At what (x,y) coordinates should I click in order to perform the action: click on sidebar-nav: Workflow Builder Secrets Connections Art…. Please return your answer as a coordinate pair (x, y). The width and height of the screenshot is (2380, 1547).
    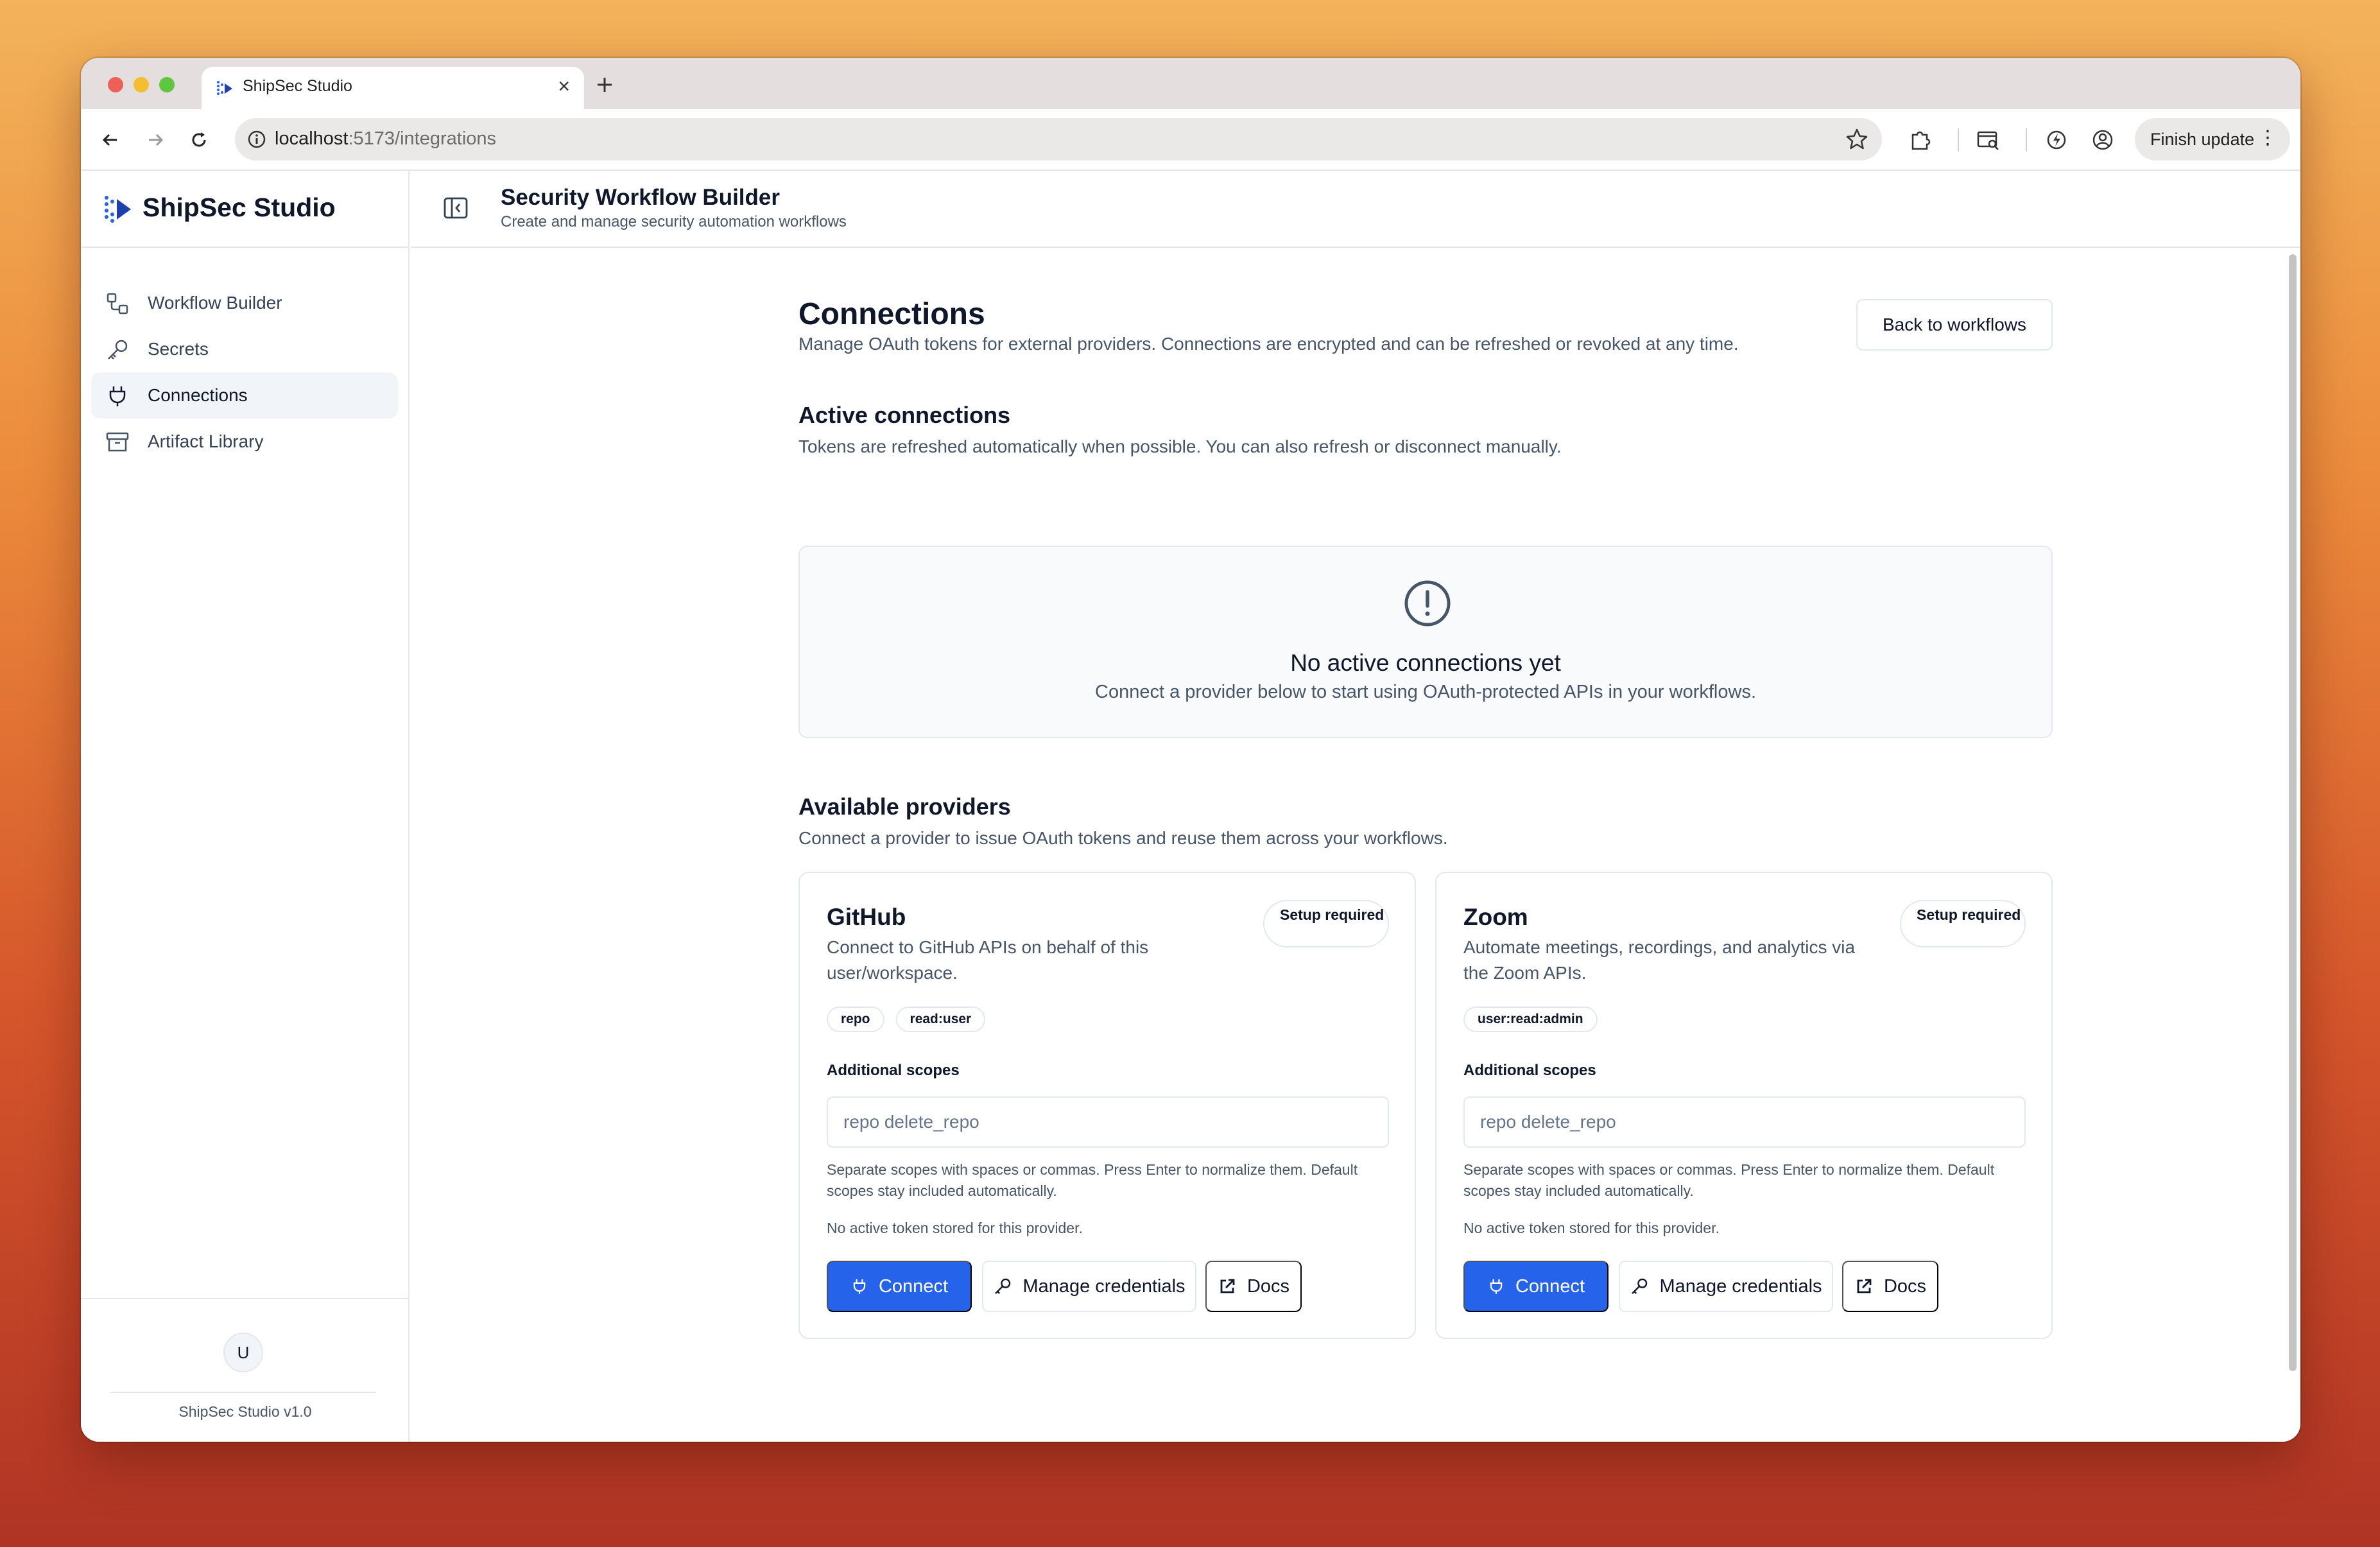
    Looking at the image, I should click on (244, 372).